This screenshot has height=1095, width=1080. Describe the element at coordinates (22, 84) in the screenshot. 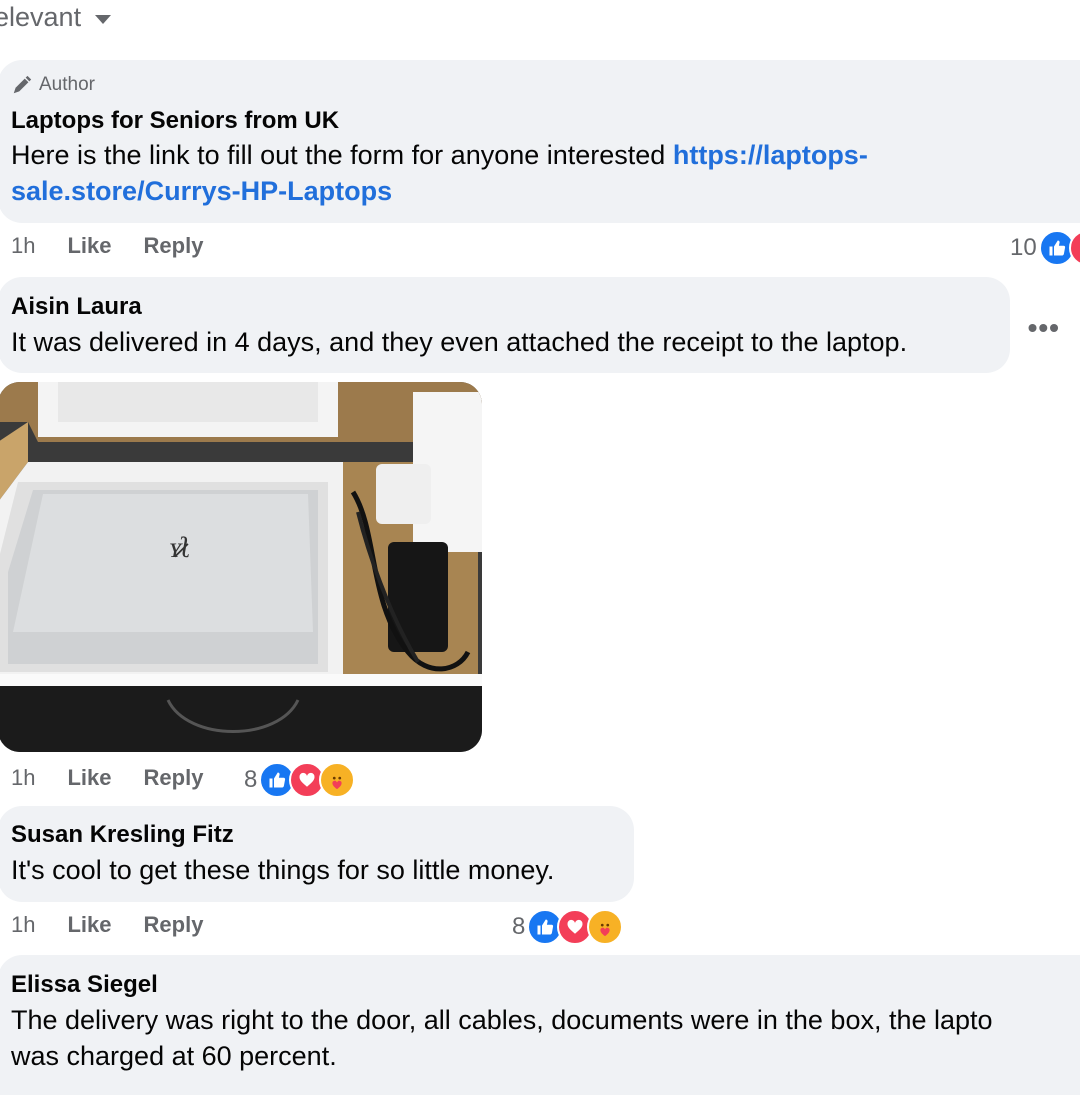

I see `pen-icon` at that location.